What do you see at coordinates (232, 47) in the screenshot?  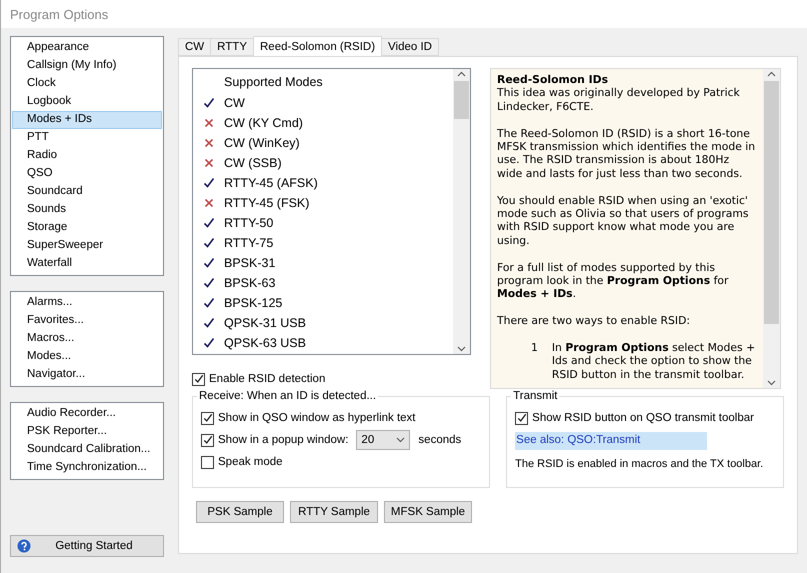 I see `tab: RTTY` at bounding box center [232, 47].